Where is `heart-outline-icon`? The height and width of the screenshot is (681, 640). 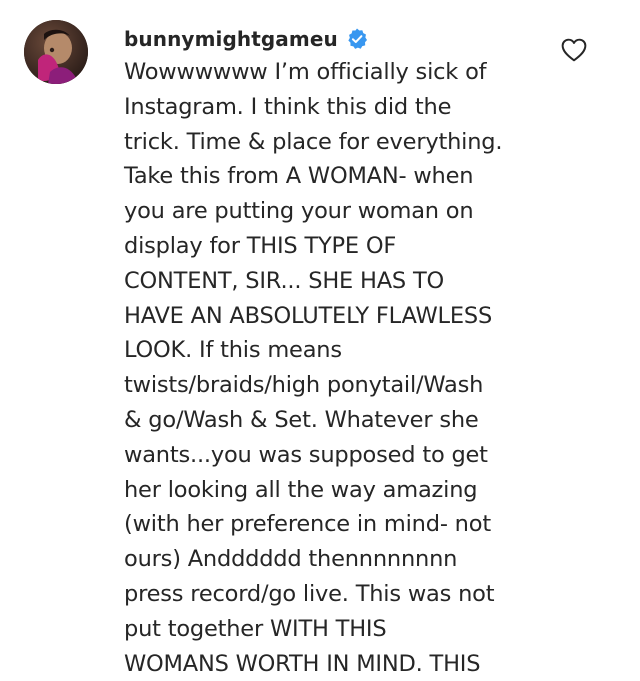
heart-outline-icon is located at coordinates (574, 50).